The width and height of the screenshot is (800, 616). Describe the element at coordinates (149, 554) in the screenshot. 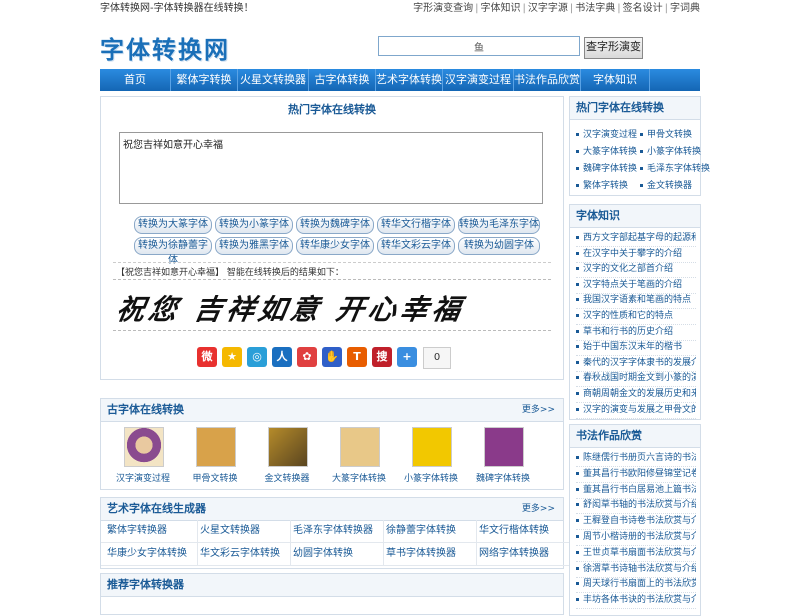

I see `art-item-shaonv: 华康少女字体转换` at that location.